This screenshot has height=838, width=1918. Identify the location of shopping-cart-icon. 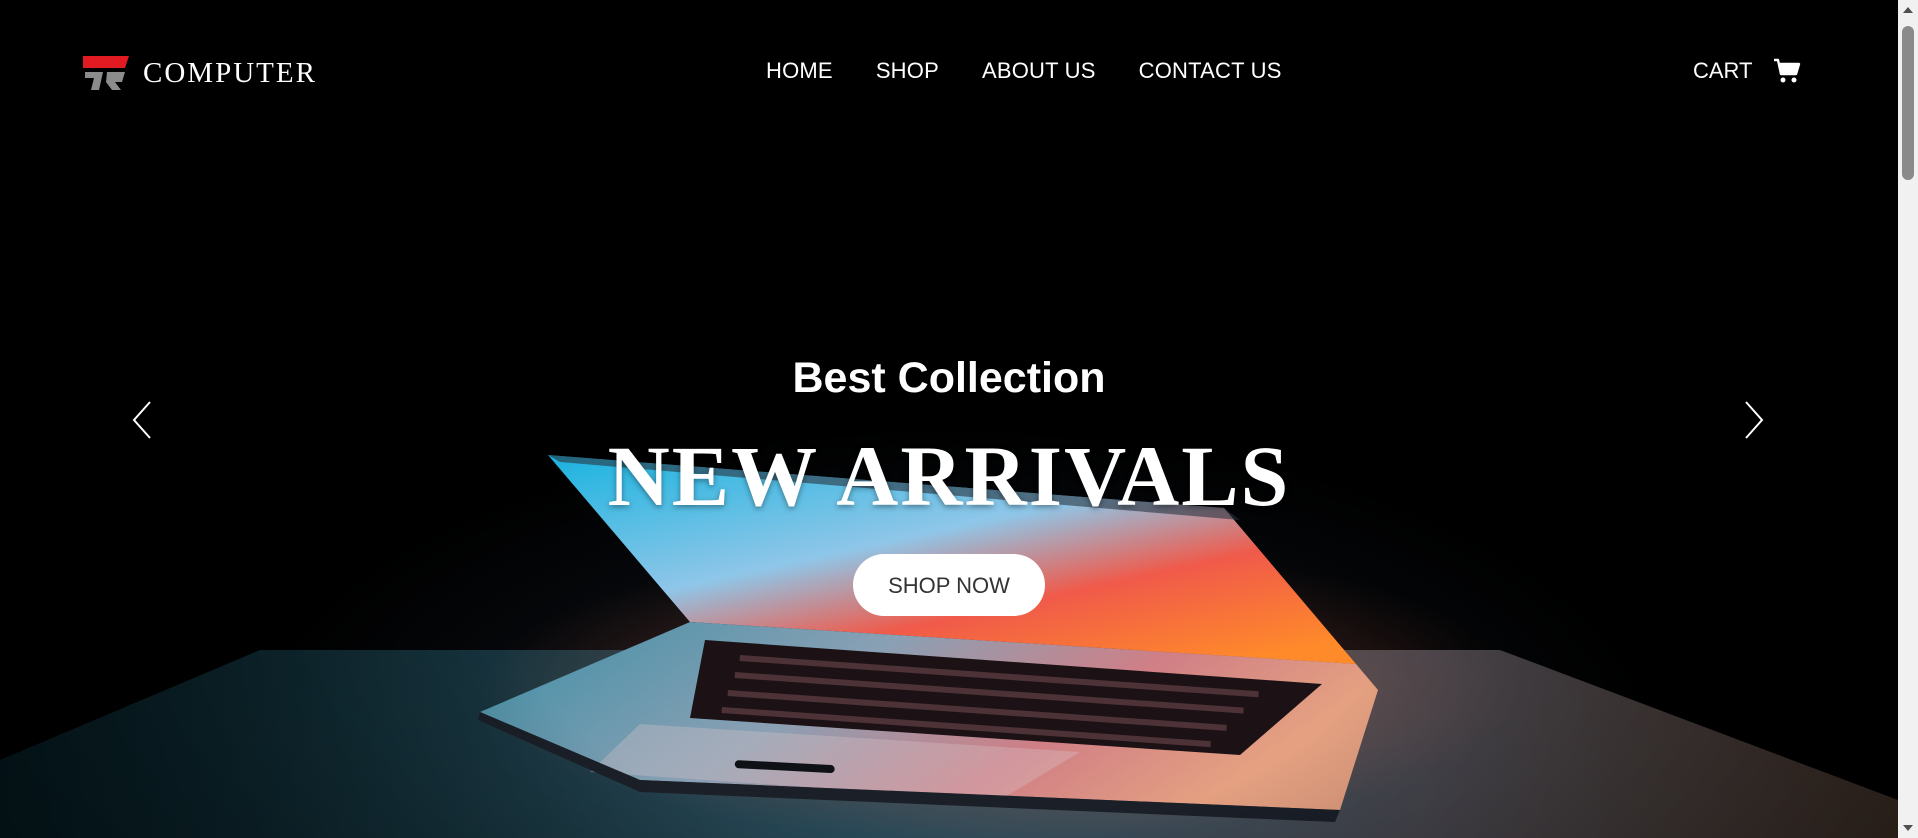
(1786, 70).